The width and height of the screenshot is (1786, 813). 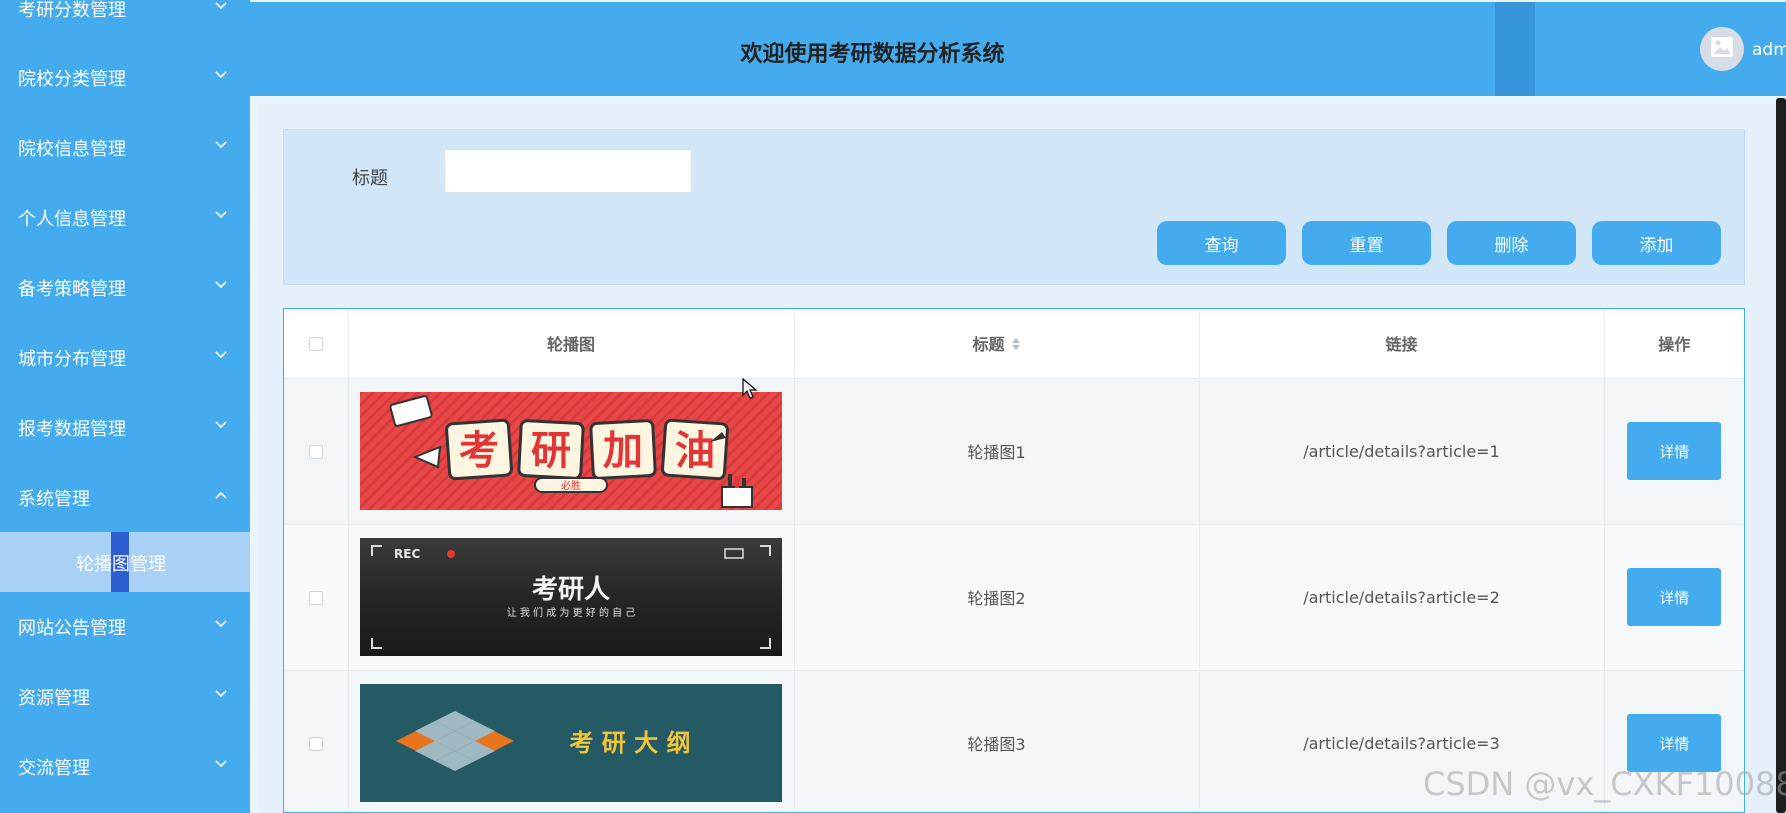 I want to click on column-header-action: 操作, so click(x=1674, y=344).